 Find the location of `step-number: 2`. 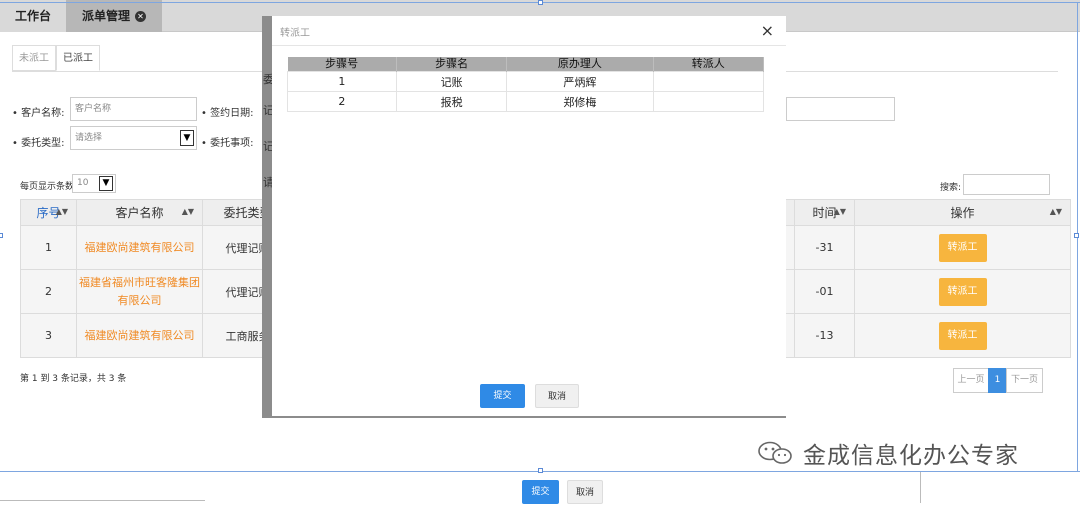

step-number: 2 is located at coordinates (342, 101).